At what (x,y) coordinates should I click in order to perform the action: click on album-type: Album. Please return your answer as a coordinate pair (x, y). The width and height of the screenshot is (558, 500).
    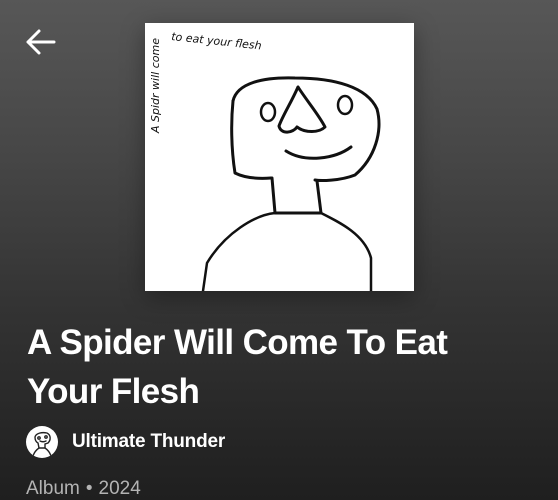
    Looking at the image, I should click on (53, 488).